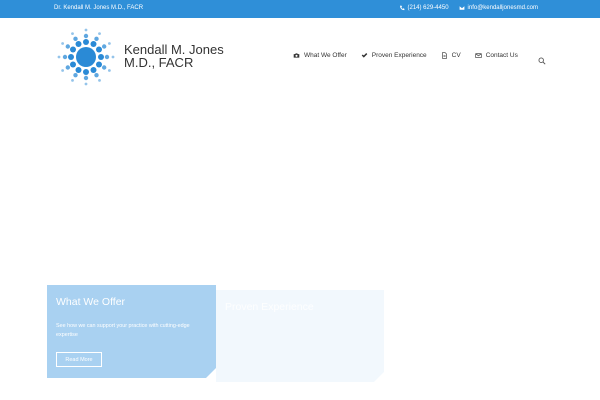  I want to click on logo-center-dot, so click(86, 57).